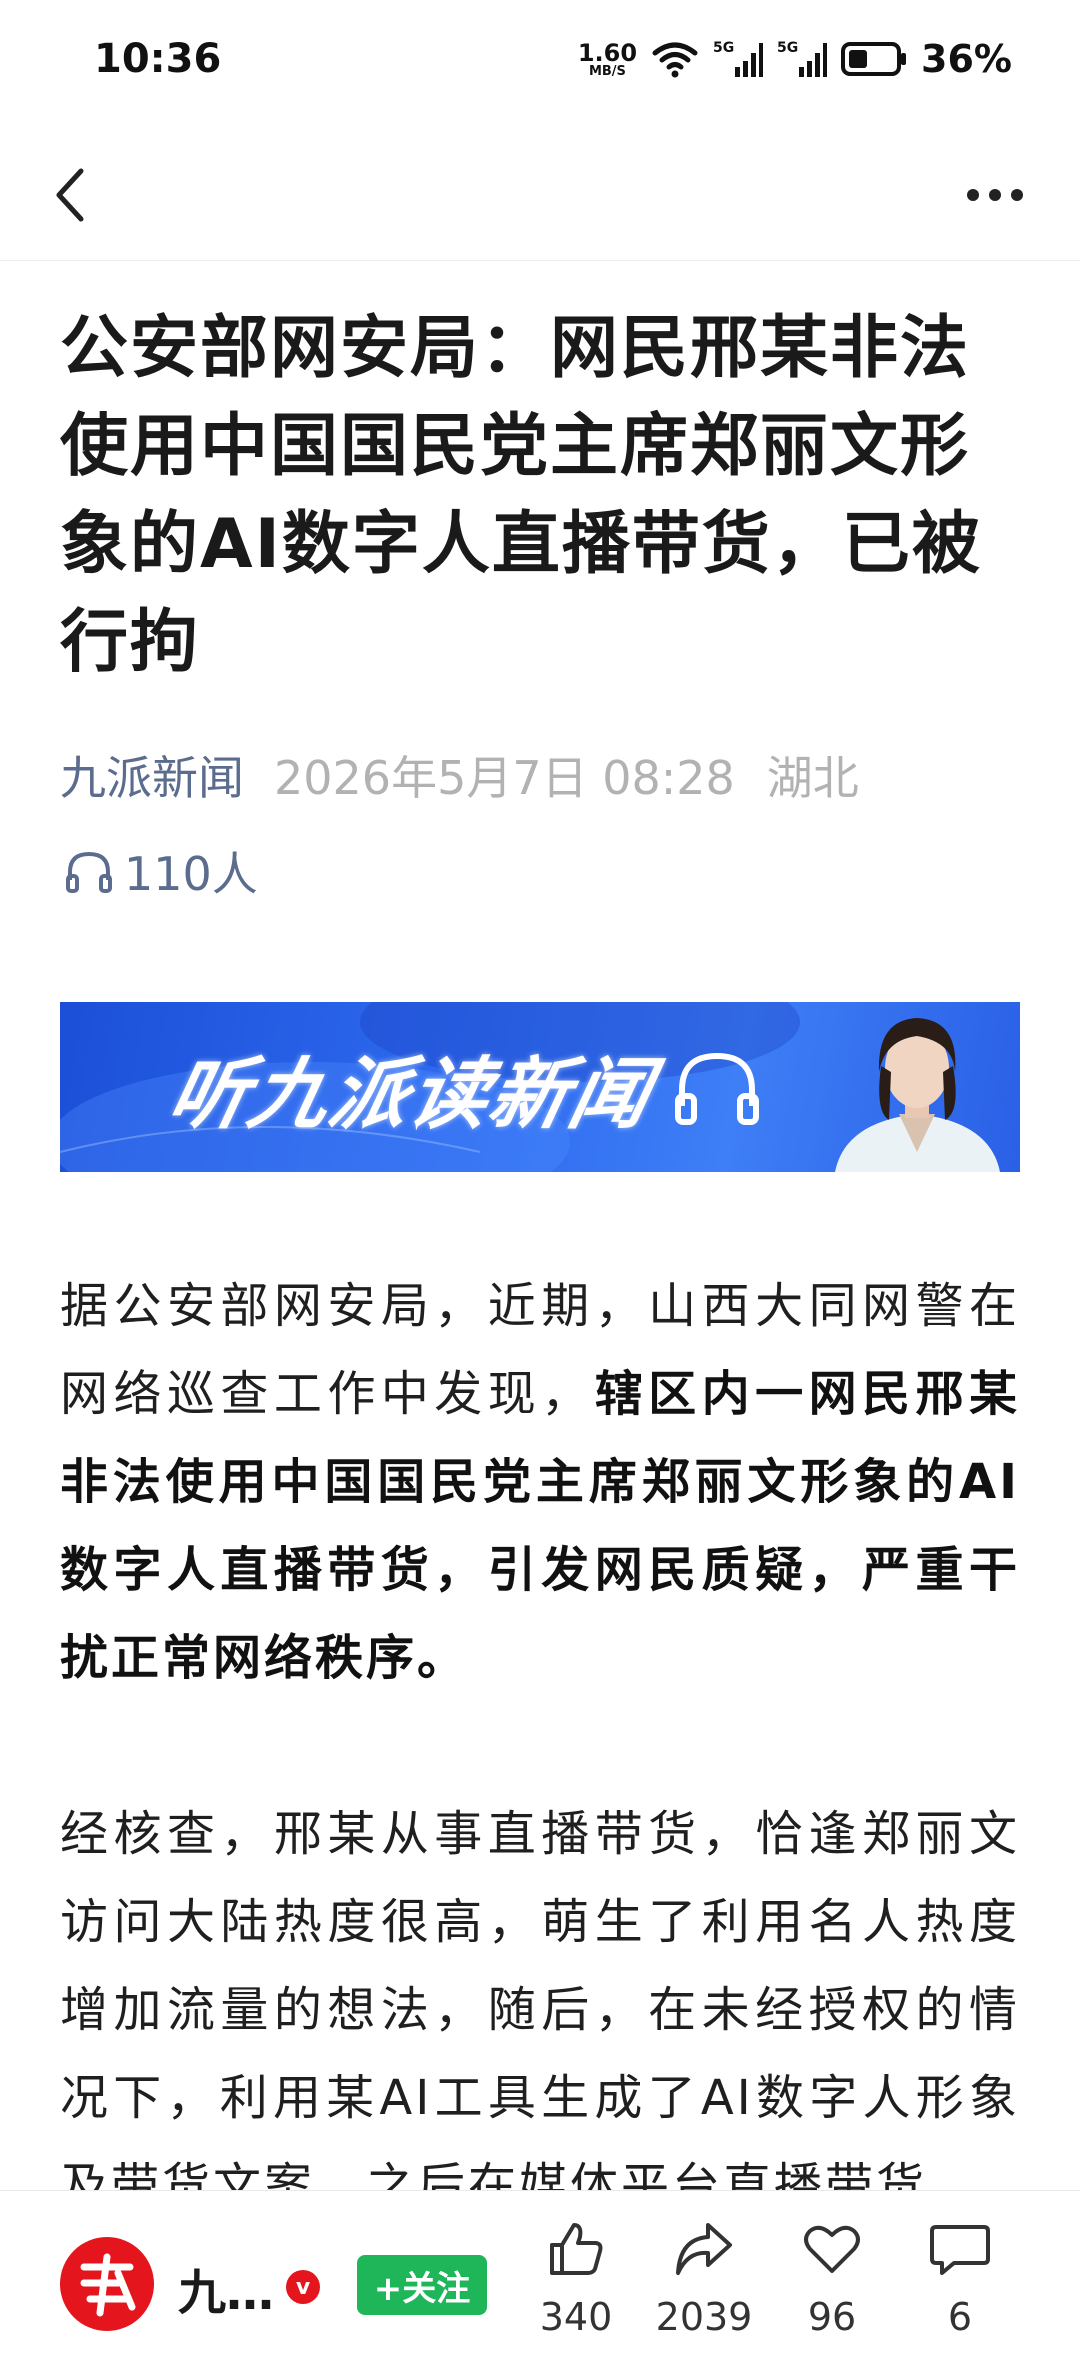 This screenshot has width=1080, height=2375. I want to click on network-speed-value: 1.60, so click(607, 52).